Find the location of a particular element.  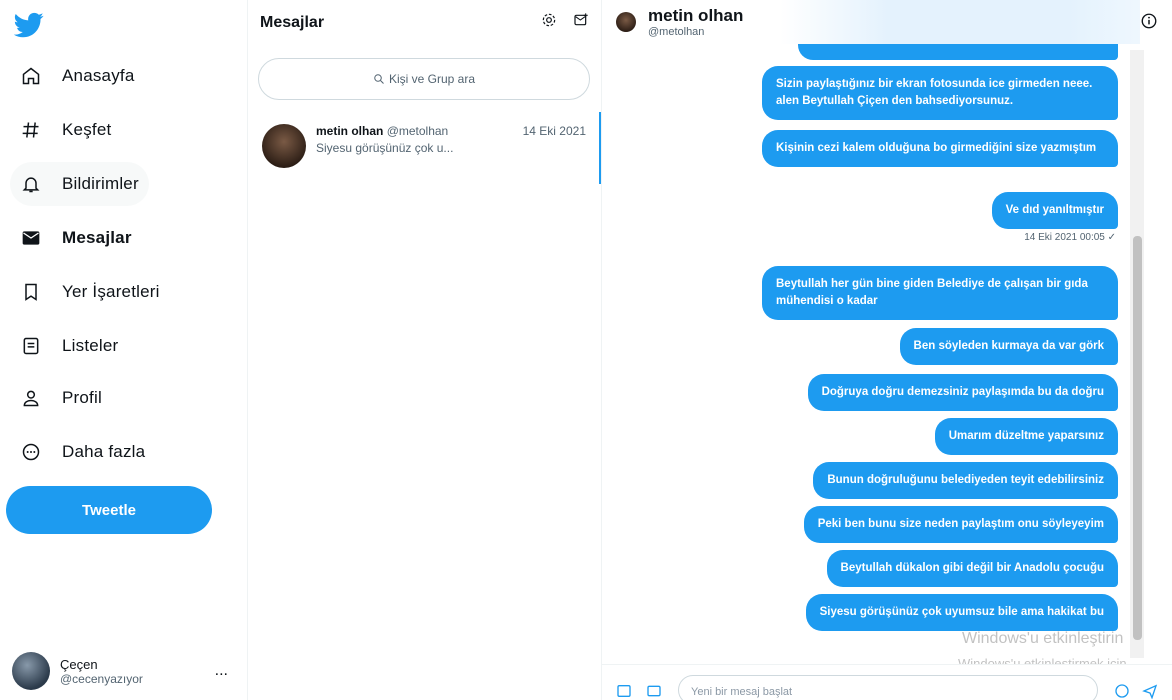

emoji-icon is located at coordinates (1122, 691).